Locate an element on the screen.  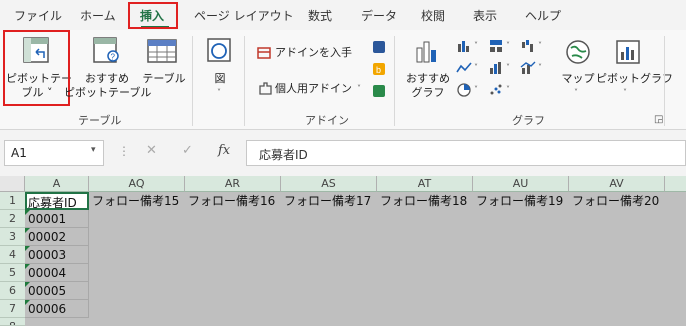
name-box: A1 ▾ is located at coordinates (54, 153).